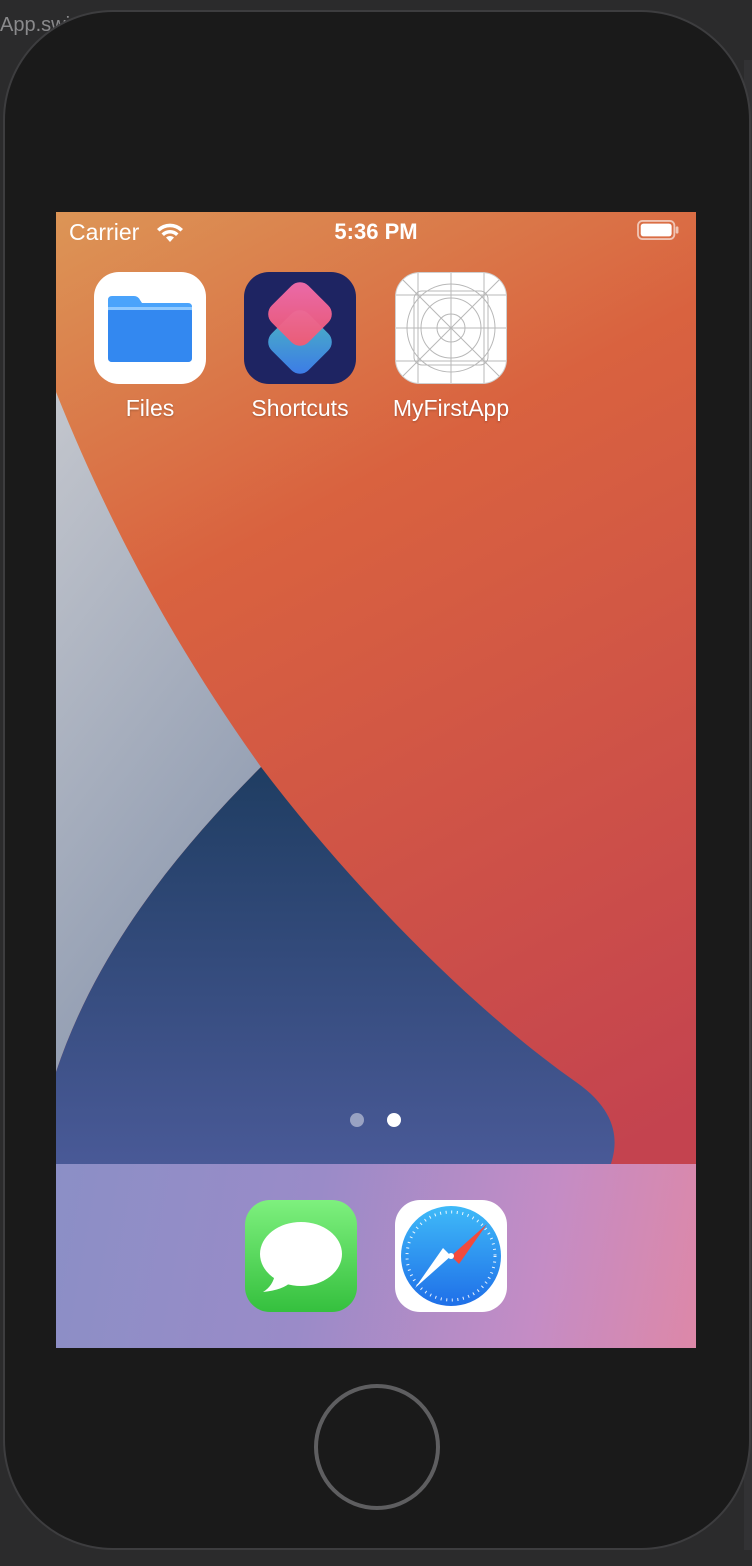  Describe the element at coordinates (377, 1447) in the screenshot. I see `home-button` at that location.